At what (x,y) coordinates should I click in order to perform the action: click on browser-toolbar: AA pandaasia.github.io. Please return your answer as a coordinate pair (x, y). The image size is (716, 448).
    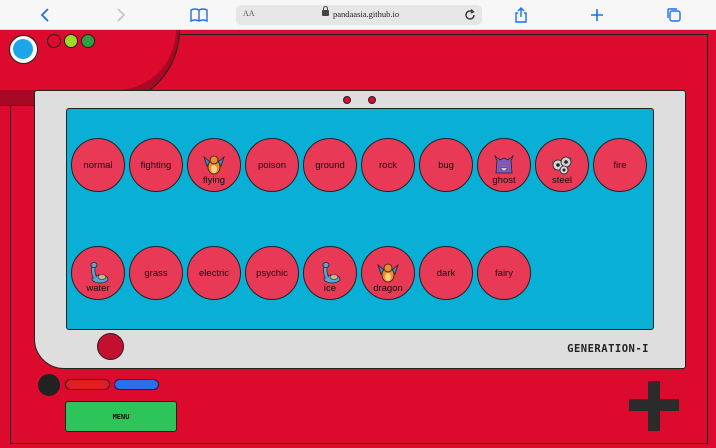
    Looking at the image, I should click on (358, 15).